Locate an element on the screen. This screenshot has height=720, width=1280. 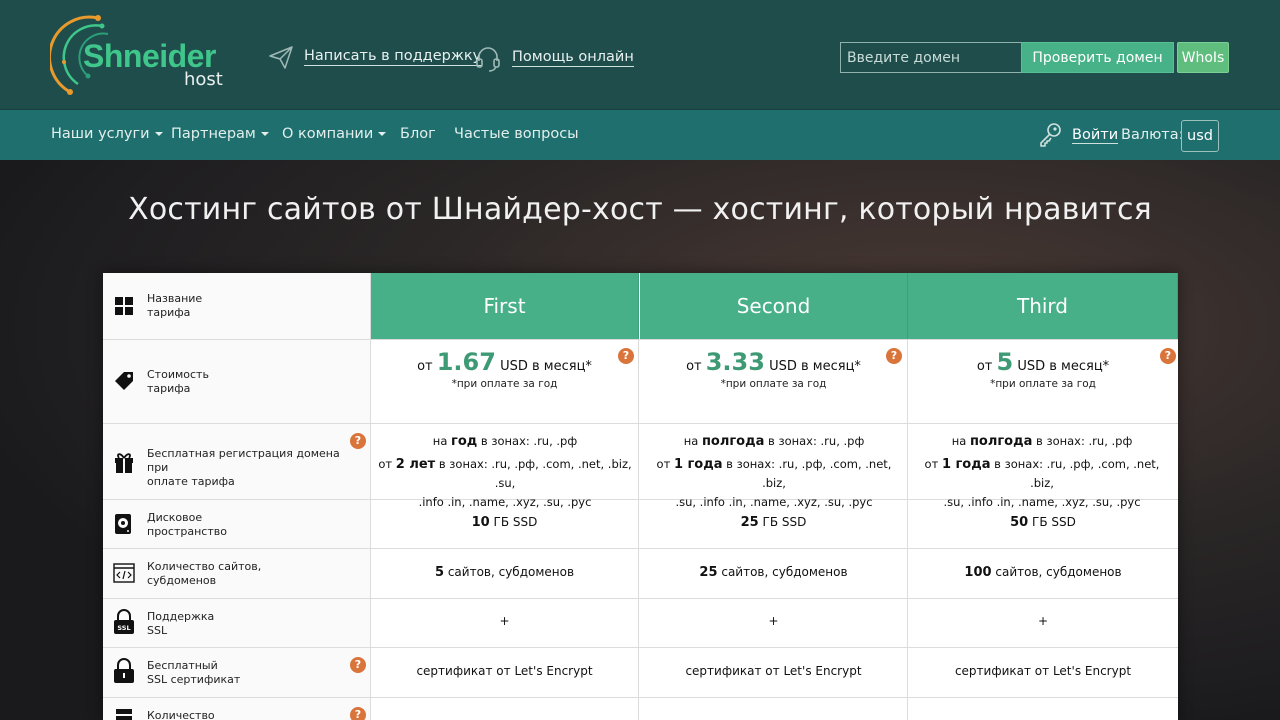
sites-value: 5 сайтов, субдоменов is located at coordinates (504, 572).